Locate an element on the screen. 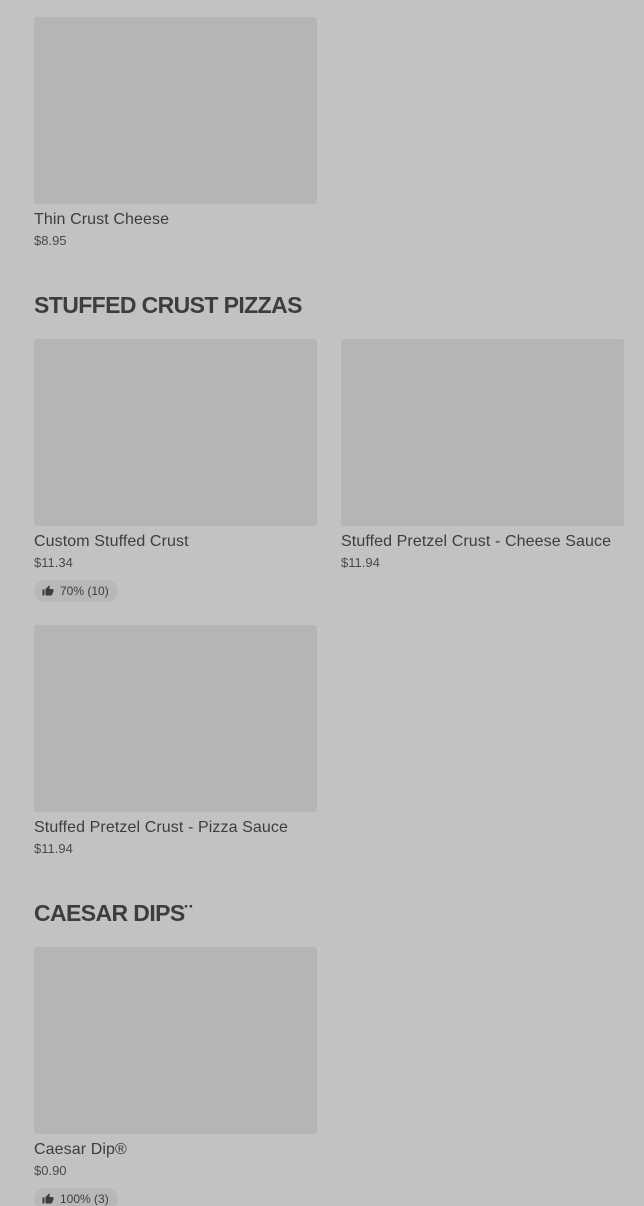 The width and height of the screenshot is (644, 1206). menu-item-price: $11.34 is located at coordinates (53, 562).